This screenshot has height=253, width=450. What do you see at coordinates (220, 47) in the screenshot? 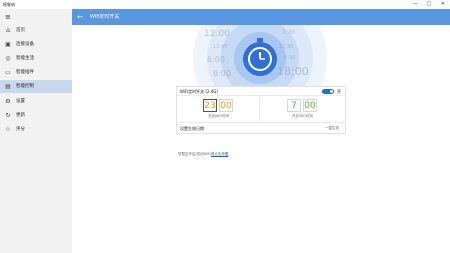
I see `ghost-time: 13:45` at bounding box center [220, 47].